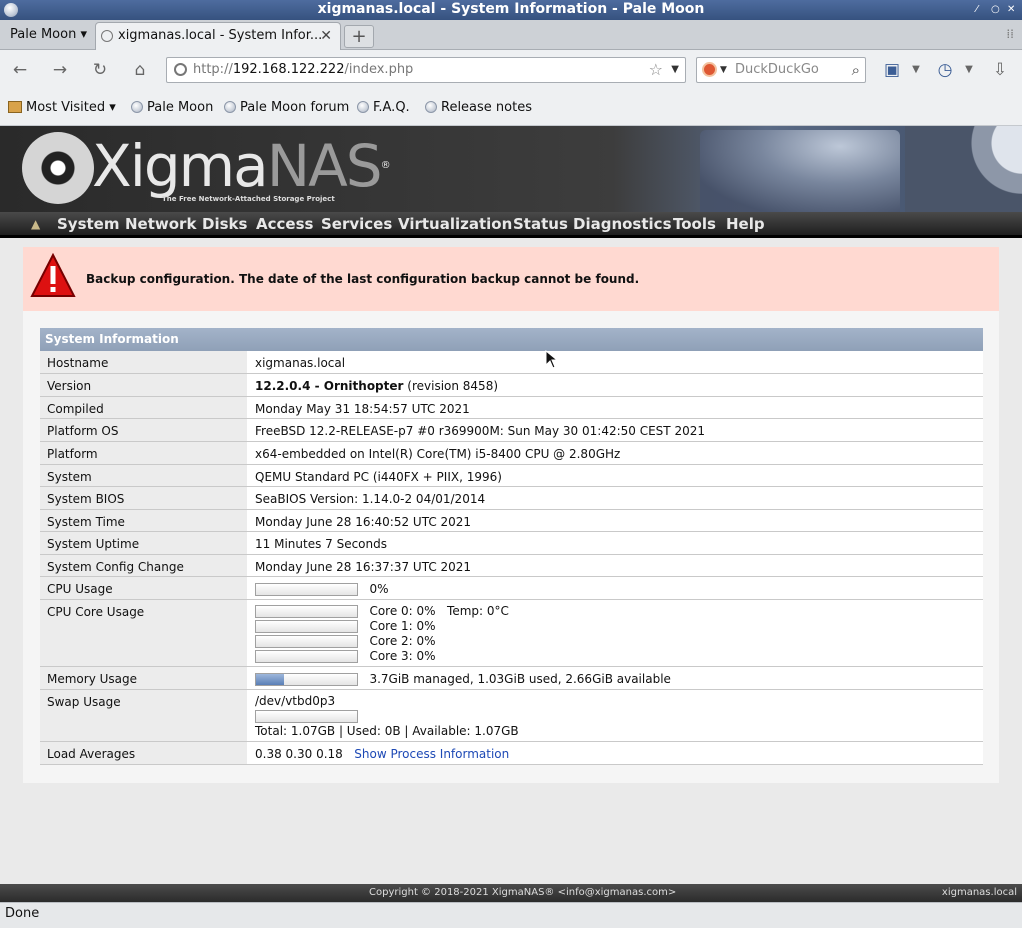 This screenshot has height=928, width=1022. I want to click on menu-help: Help, so click(745, 224).